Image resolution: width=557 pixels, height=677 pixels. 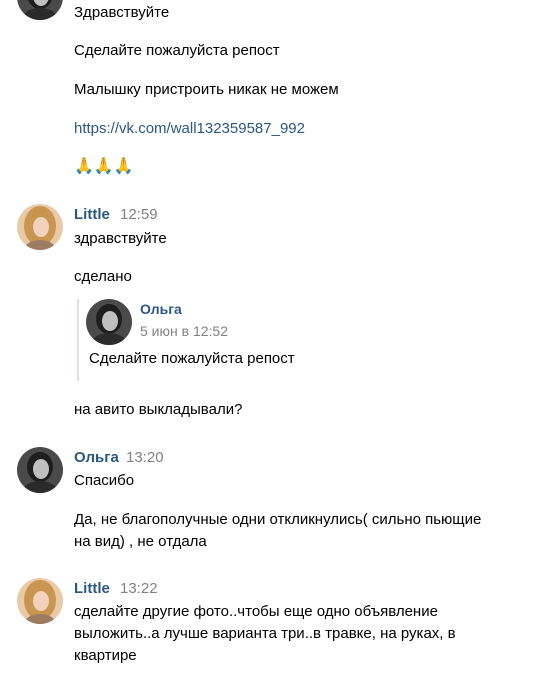 What do you see at coordinates (104, 166) in the screenshot?
I see `pray-emoji: 🙏🙏🙏` at bounding box center [104, 166].